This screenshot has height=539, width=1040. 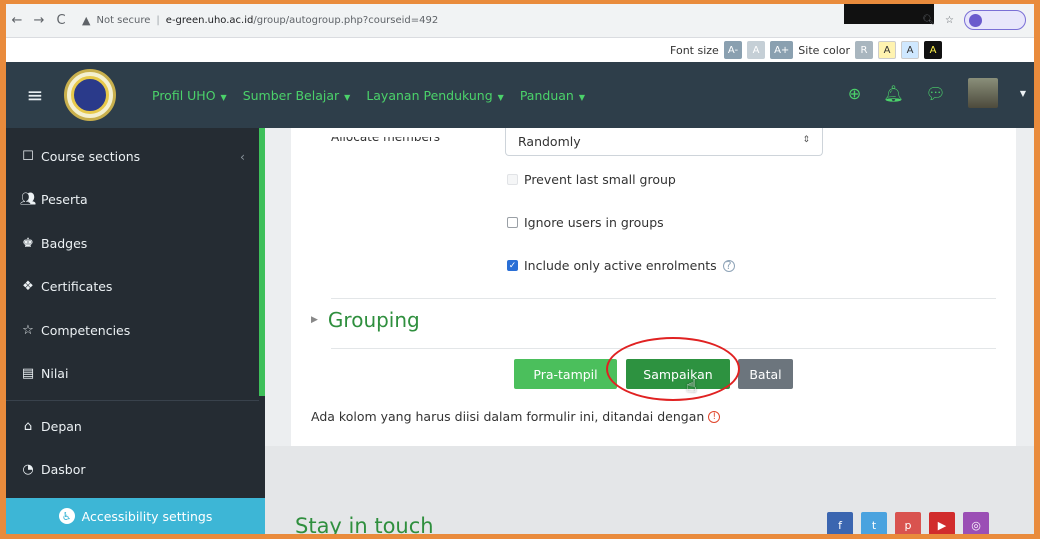 I want to click on expand-triangle-icon: ▶, so click(x=314, y=320).